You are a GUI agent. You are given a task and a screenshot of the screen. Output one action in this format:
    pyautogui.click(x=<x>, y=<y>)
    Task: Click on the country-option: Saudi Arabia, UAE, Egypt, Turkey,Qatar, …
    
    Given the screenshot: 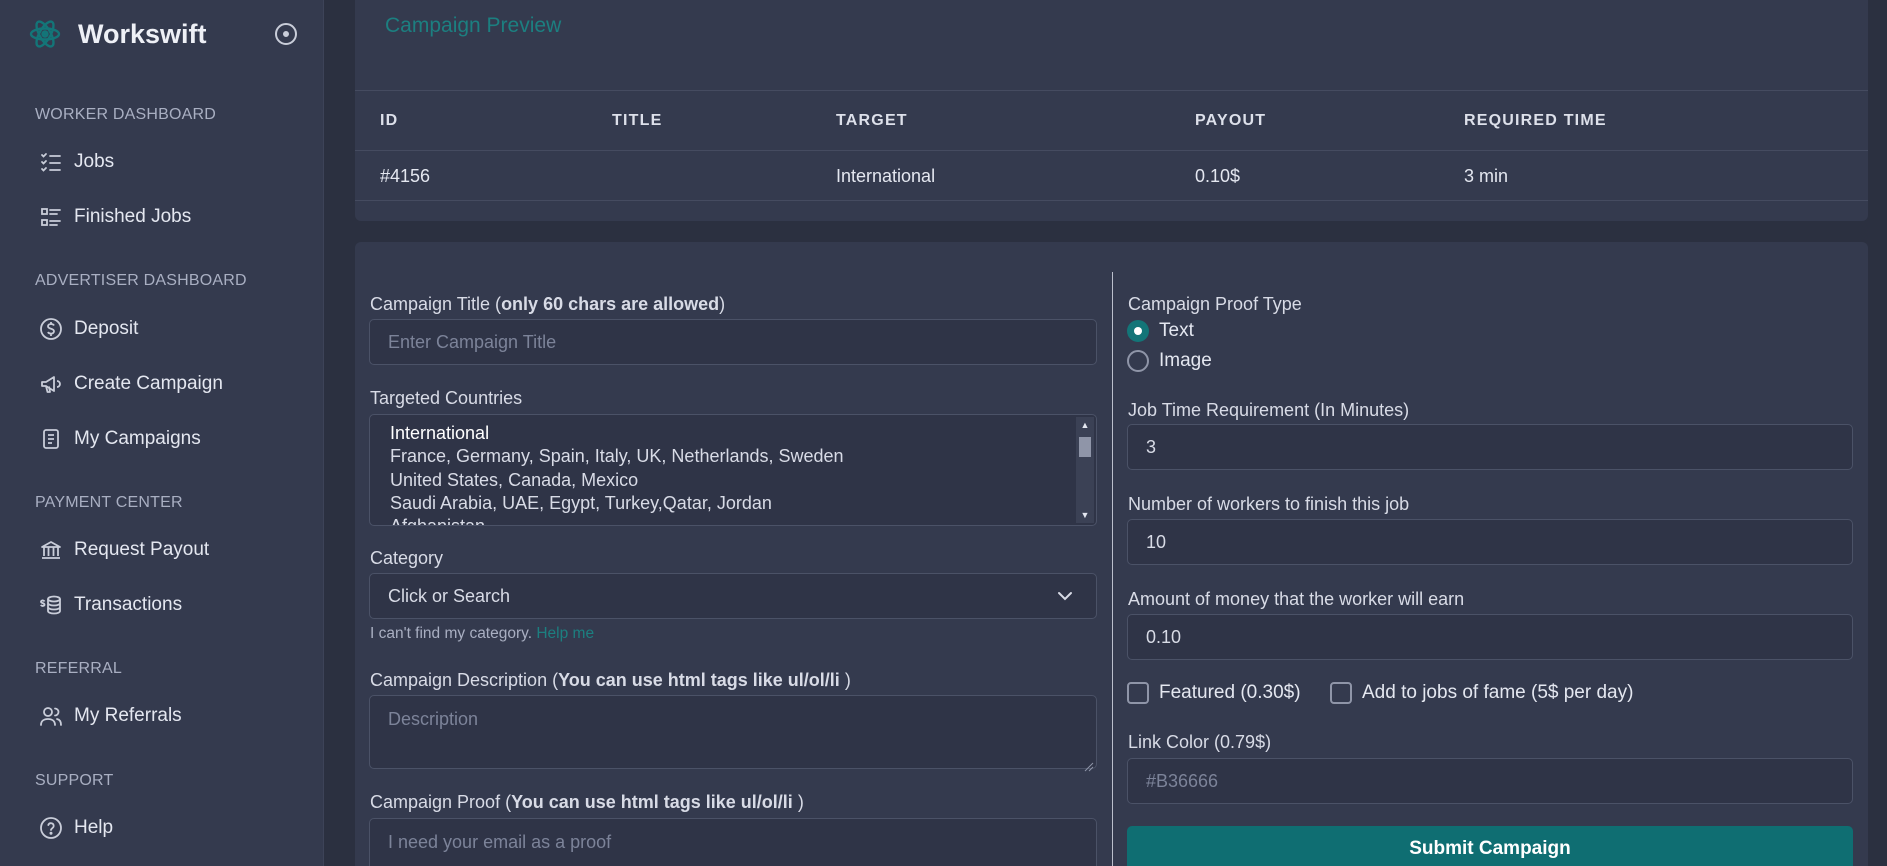 What is the action you would take?
    pyautogui.click(x=581, y=503)
    